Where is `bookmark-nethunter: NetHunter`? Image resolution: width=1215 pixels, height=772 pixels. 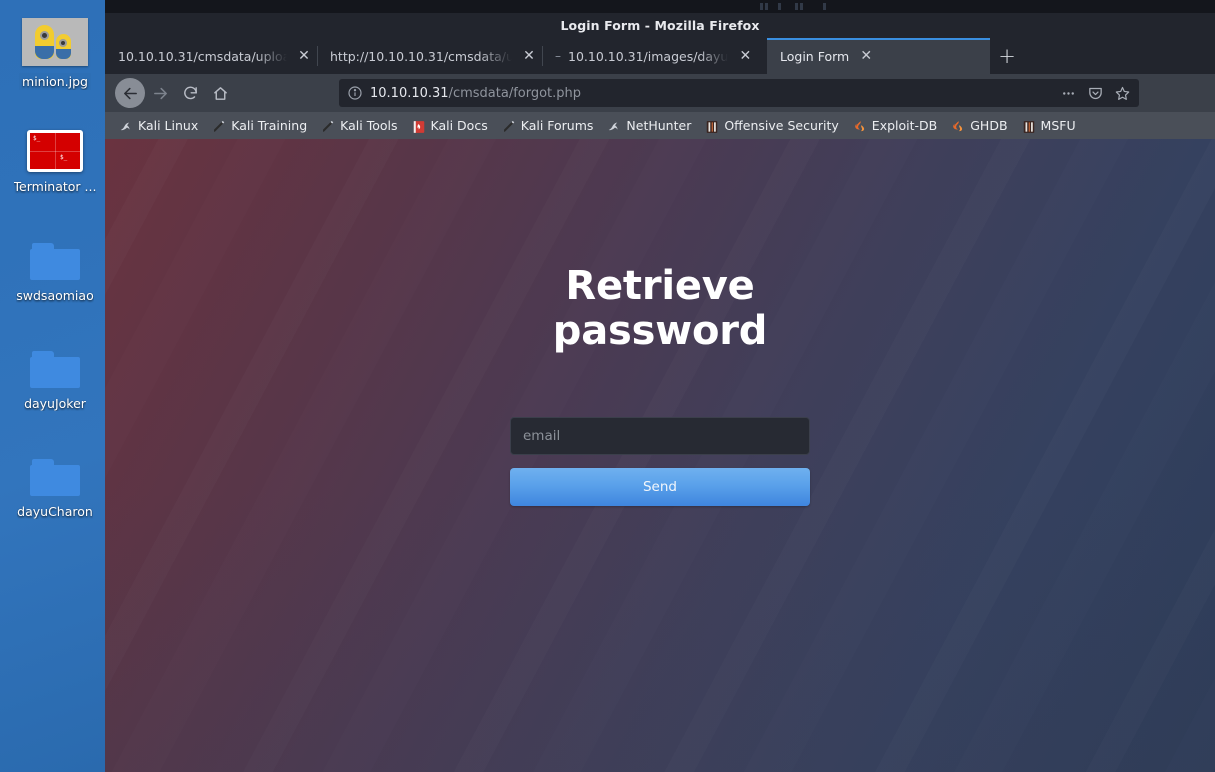 bookmark-nethunter: NetHunter is located at coordinates (649, 125).